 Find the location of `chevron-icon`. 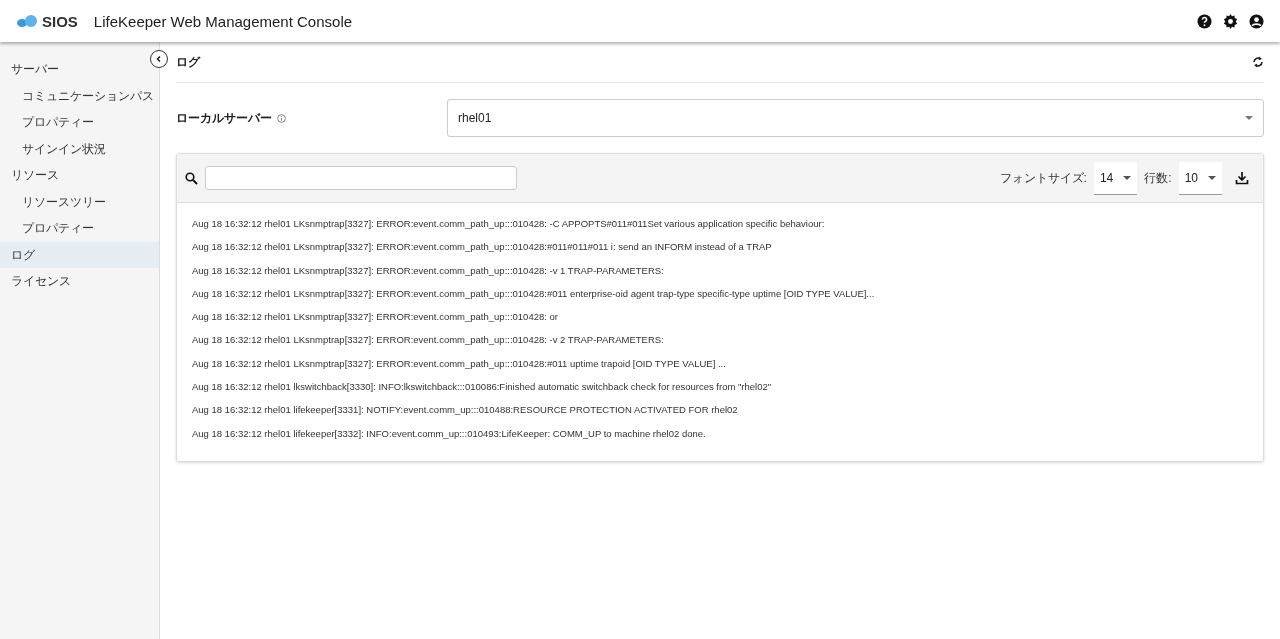

chevron-icon is located at coordinates (159, 59).